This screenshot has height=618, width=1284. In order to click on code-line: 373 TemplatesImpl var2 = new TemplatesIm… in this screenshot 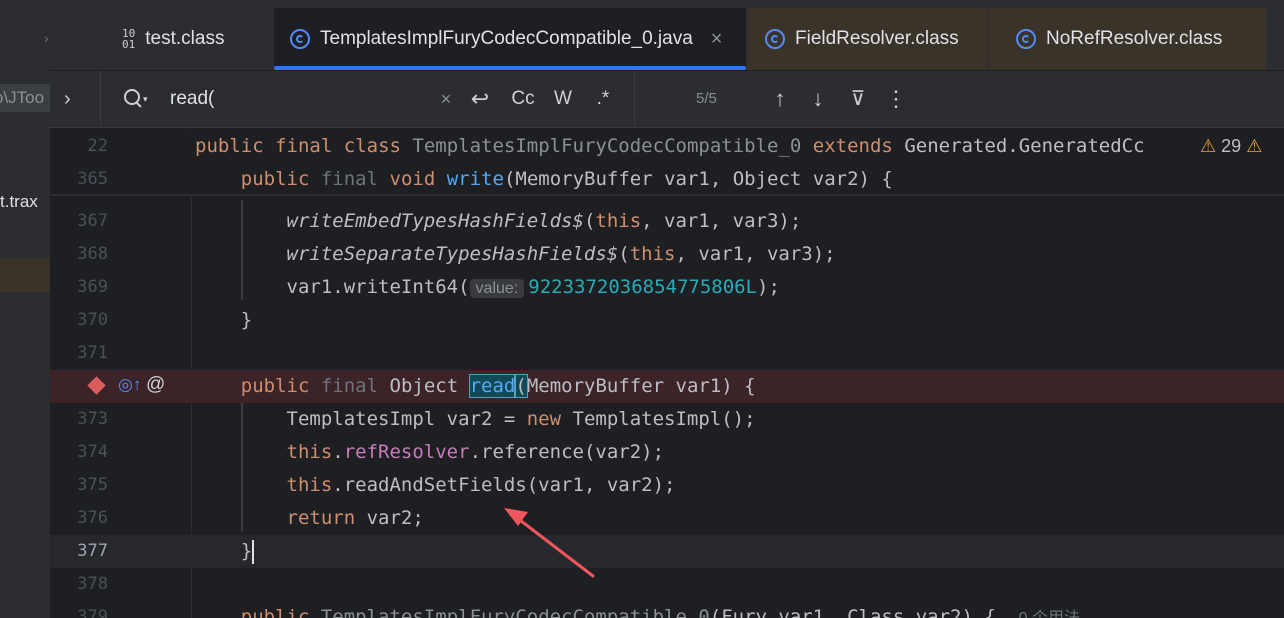, I will do `click(667, 419)`.